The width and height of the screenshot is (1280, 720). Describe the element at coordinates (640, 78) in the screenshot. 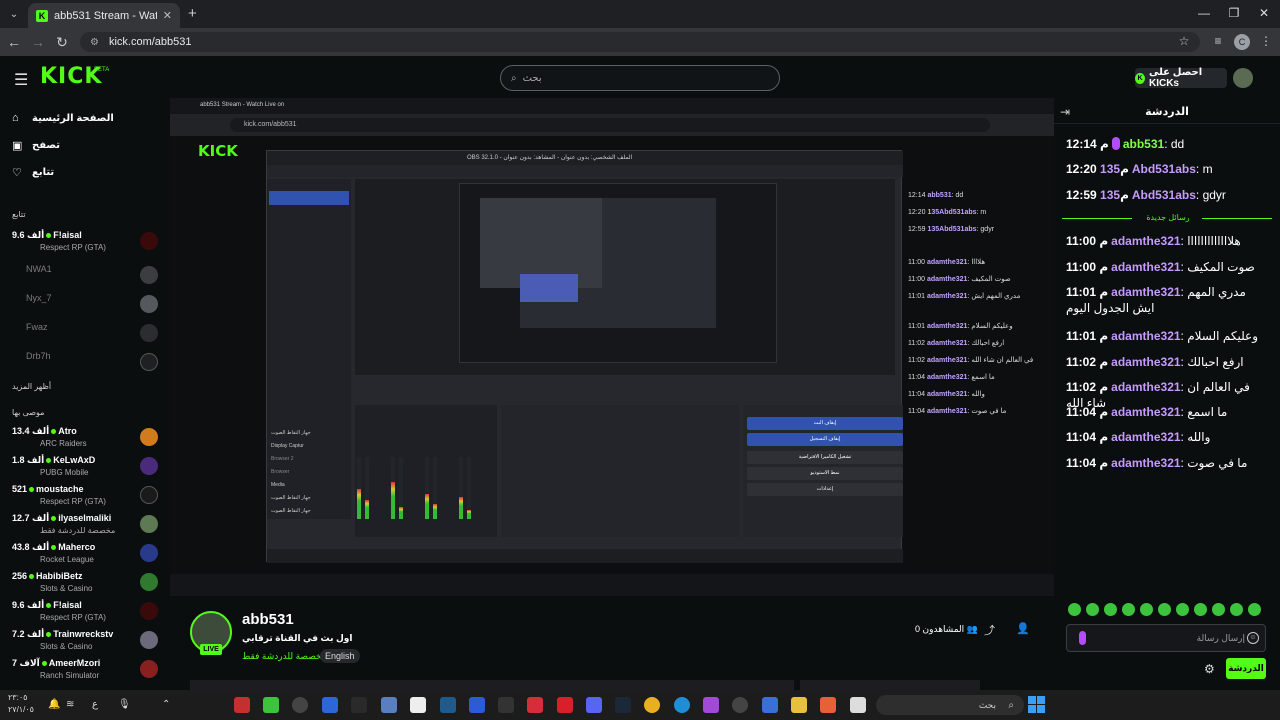

I see `search-input: ⌕ بحث` at that location.